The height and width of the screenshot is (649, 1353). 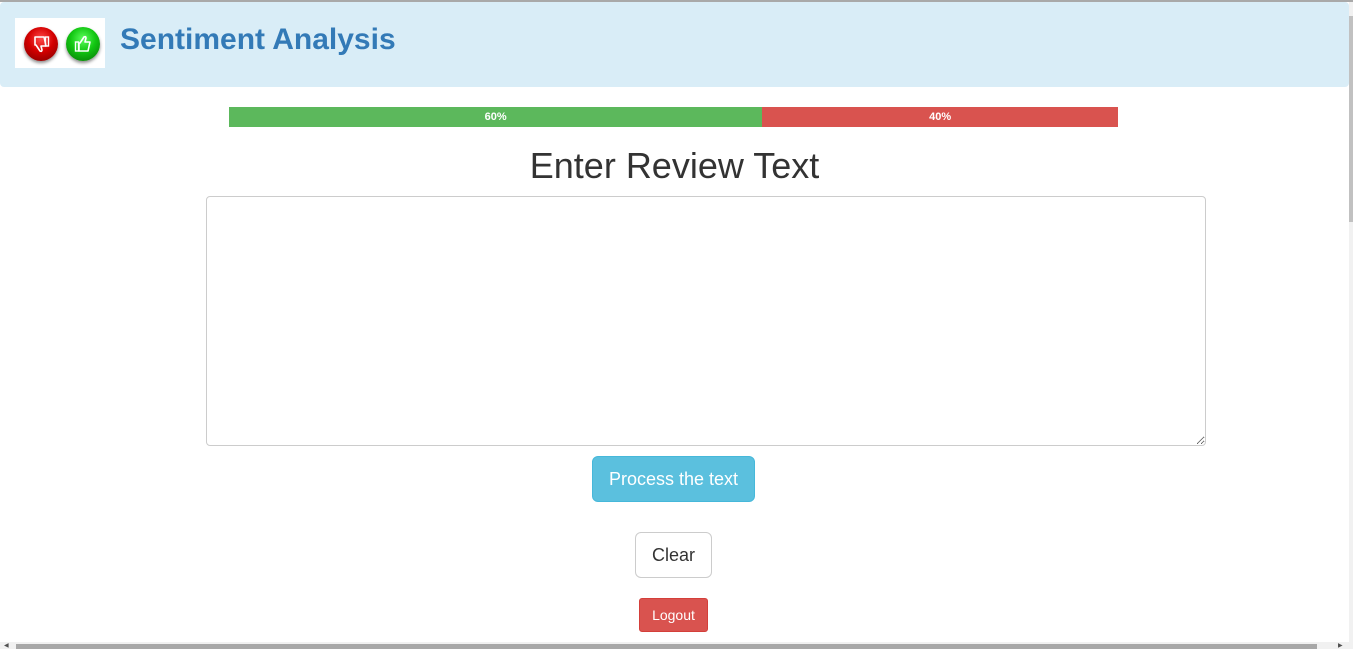 I want to click on negative-segment: 40%, so click(x=940, y=117).